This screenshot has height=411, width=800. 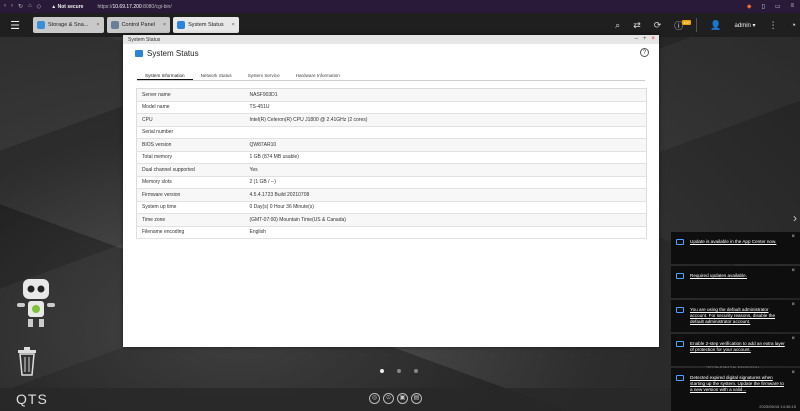 I want to click on table-row: BIOS version QW87AR10, so click(x=391, y=145).